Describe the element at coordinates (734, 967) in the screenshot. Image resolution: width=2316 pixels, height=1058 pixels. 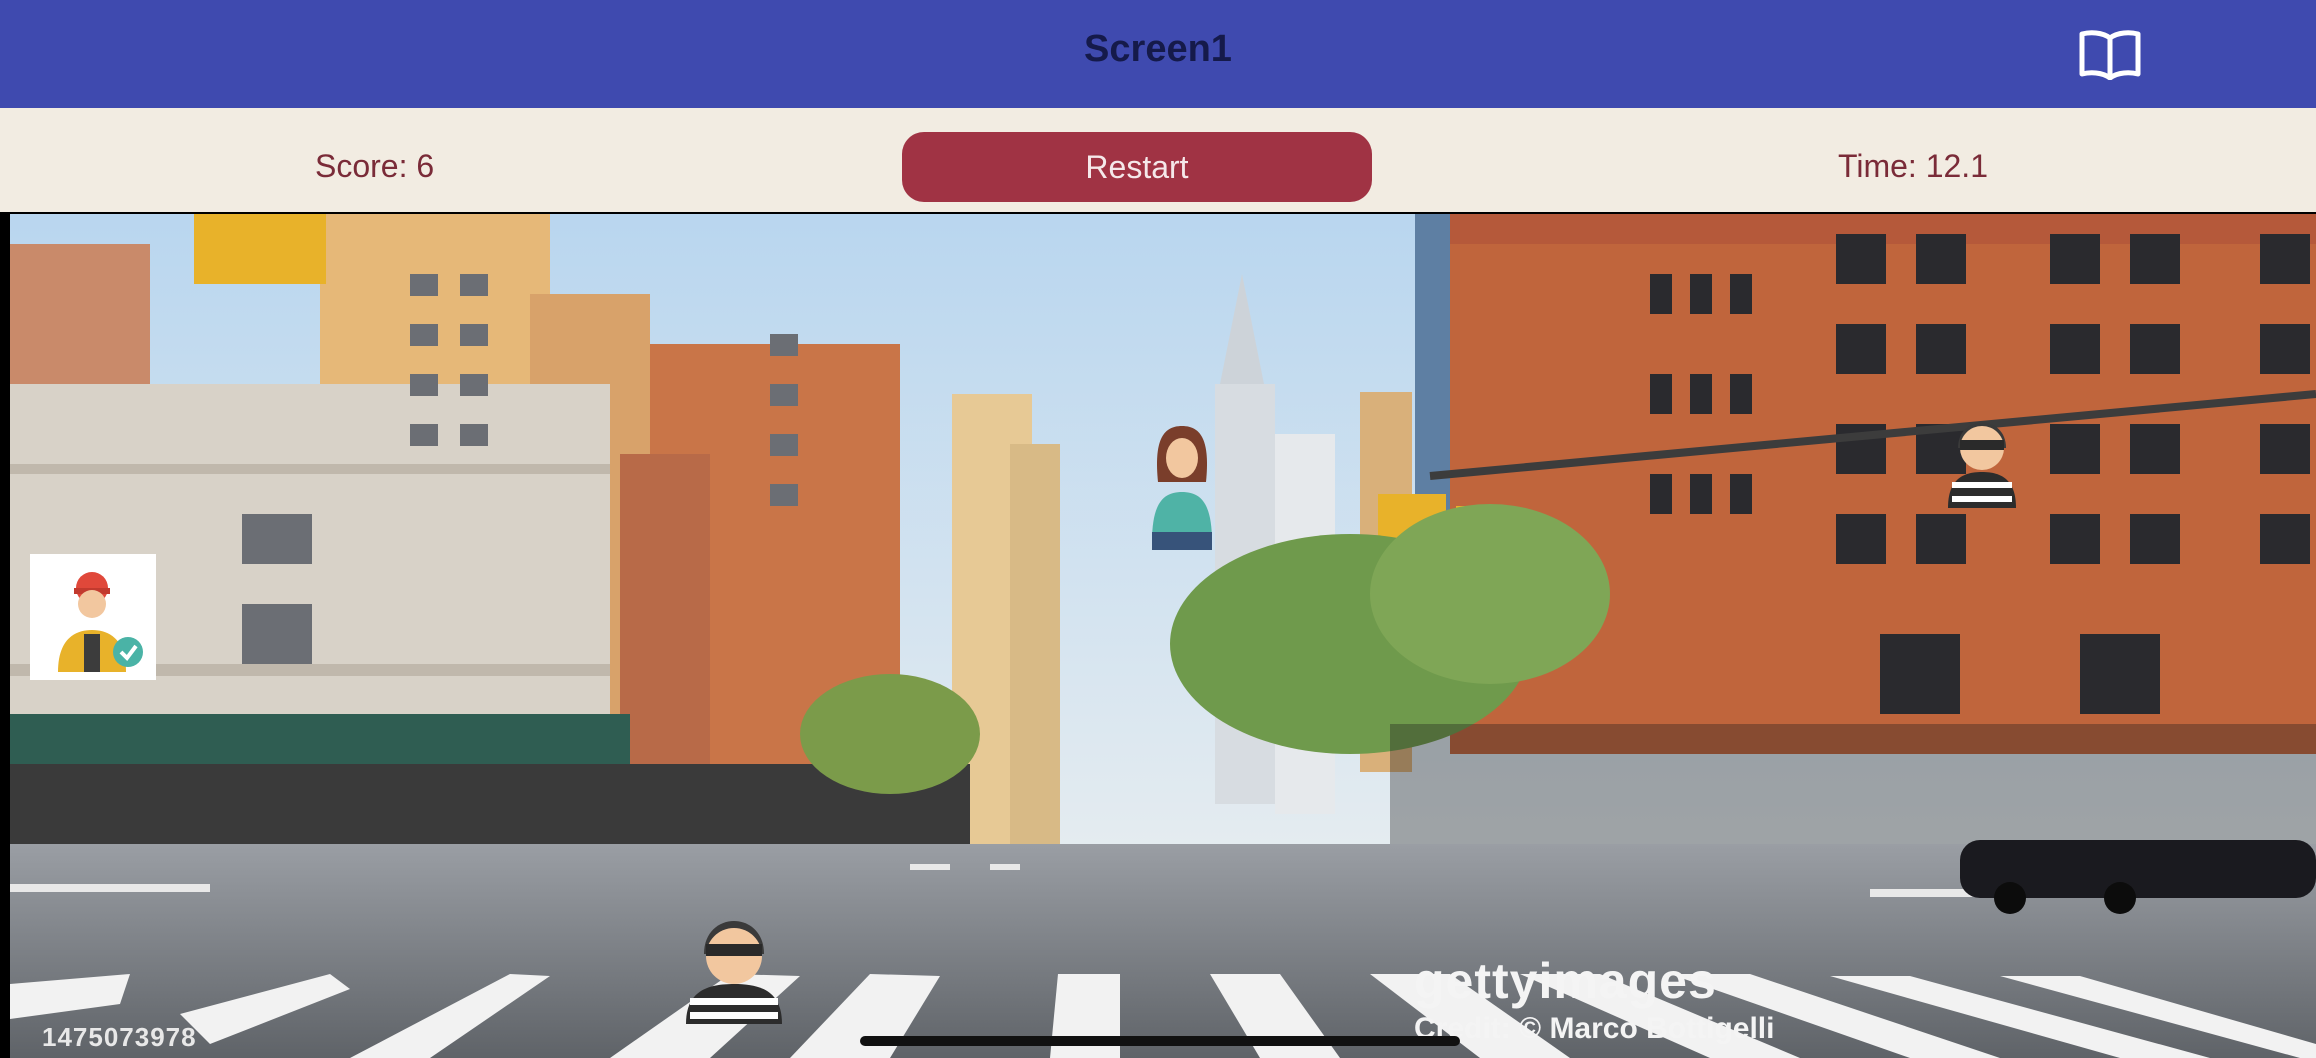
I see `masked-thief-player-icon` at that location.